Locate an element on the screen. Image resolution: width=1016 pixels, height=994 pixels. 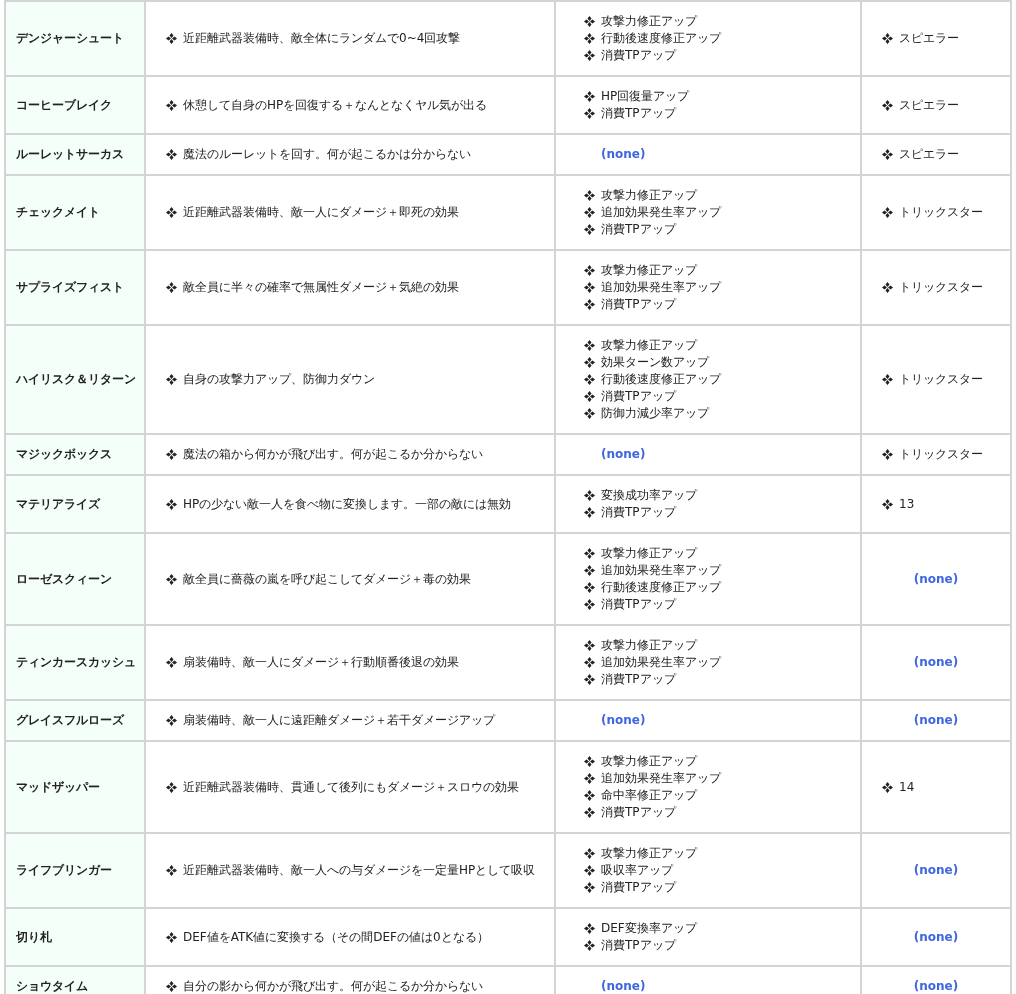
effect-text: 近距離武器装備時、敵全体にランダムで0~4回攻撃 is located at coordinates (322, 38).